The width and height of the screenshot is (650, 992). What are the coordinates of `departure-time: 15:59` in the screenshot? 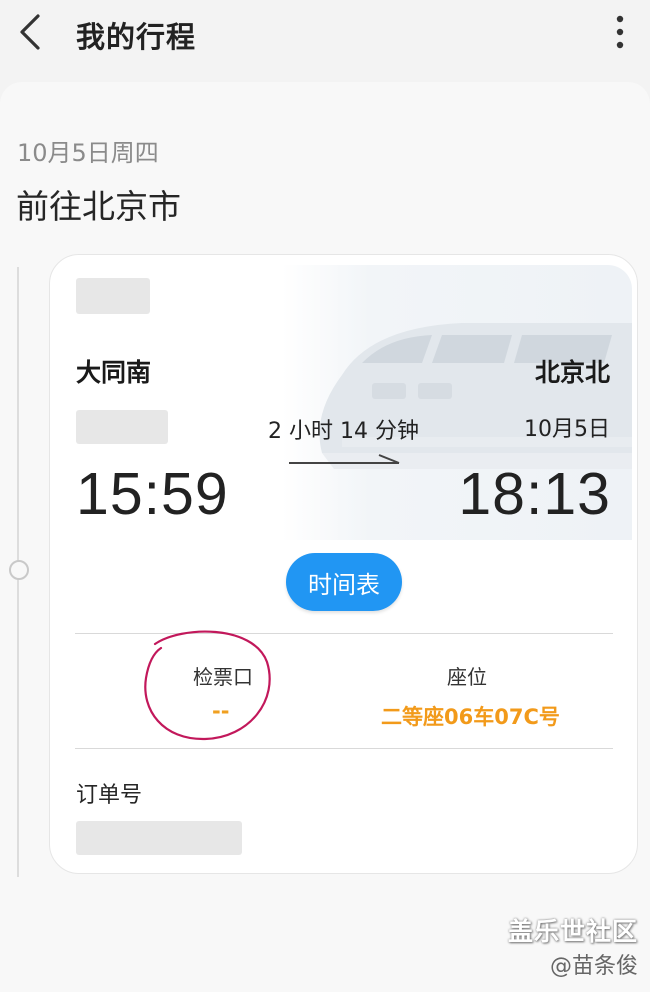 It's located at (152, 494).